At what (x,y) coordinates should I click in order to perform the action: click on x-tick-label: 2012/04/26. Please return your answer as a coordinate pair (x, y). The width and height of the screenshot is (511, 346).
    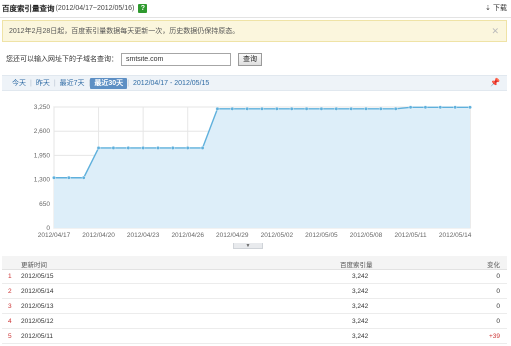
    Looking at the image, I should click on (187, 235).